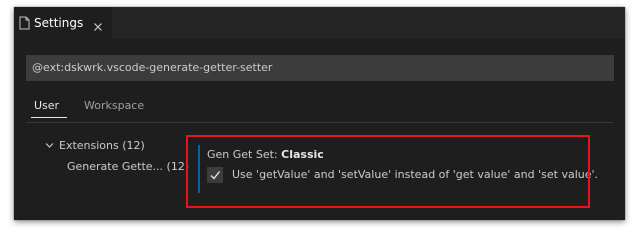 This screenshot has width=640, height=240. What do you see at coordinates (98, 24) in the screenshot?
I see `close-icon` at bounding box center [98, 24].